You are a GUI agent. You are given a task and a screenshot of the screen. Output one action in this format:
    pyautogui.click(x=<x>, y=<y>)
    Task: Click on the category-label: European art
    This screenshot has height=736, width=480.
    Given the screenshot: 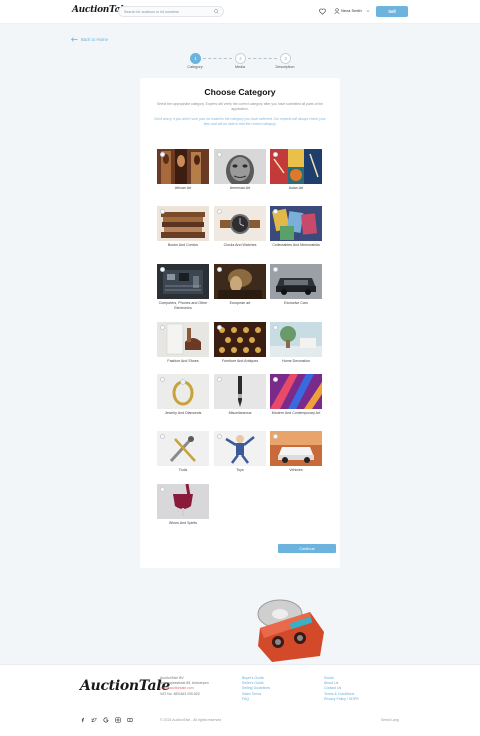 What is the action you would take?
    pyautogui.click(x=240, y=303)
    